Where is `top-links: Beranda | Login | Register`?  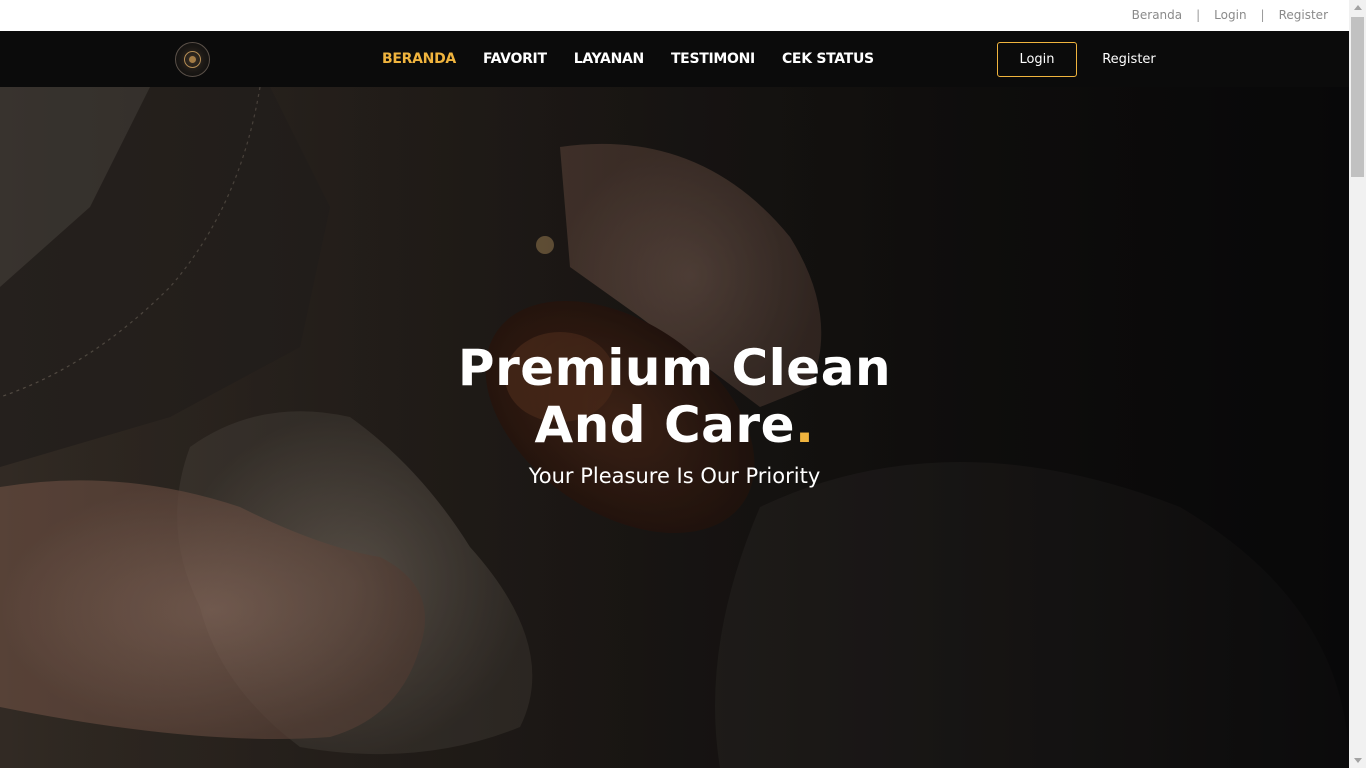 top-links: Beranda | Login | Register is located at coordinates (1230, 15).